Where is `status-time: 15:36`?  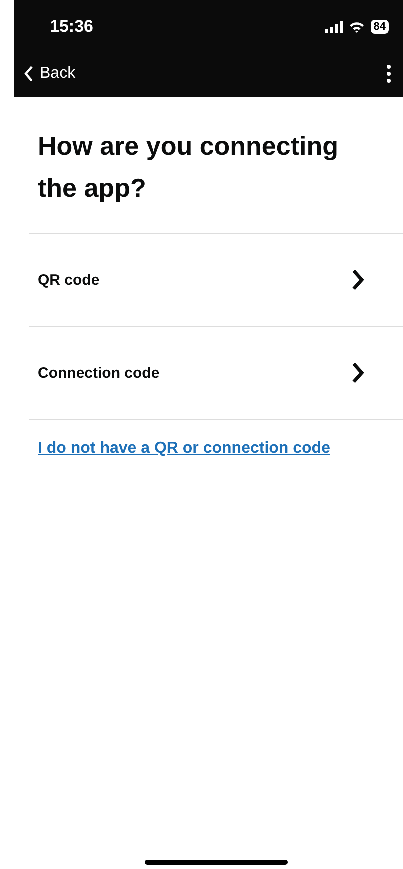
status-time: 15:36 is located at coordinates (72, 27).